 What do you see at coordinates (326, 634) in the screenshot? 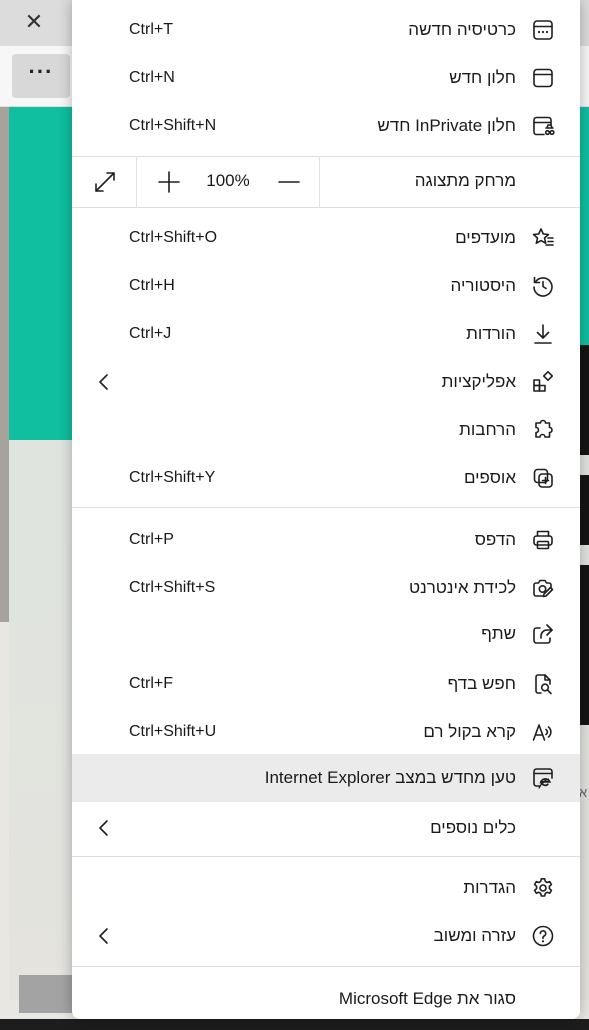
I see `menu-item-share: שתף` at bounding box center [326, 634].